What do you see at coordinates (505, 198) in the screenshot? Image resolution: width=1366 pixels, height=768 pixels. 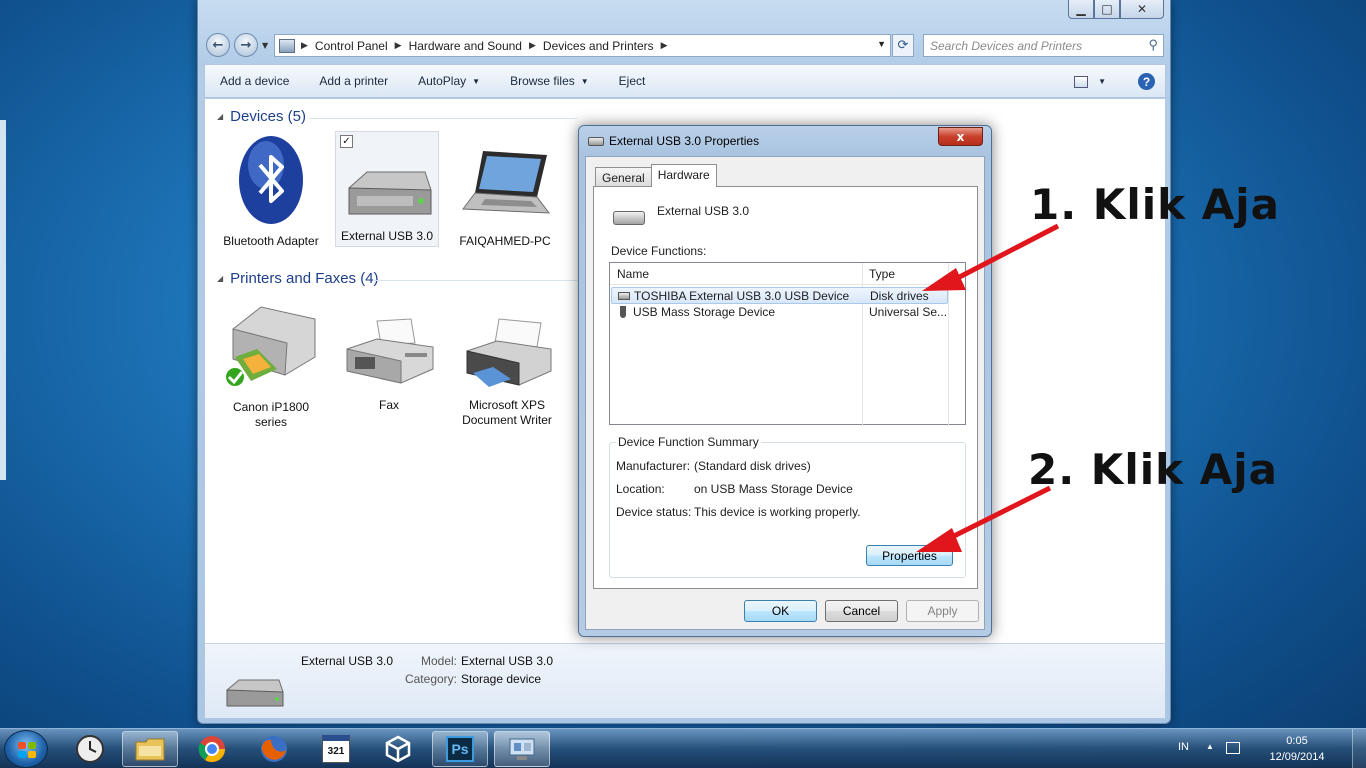 I see `device-computer: FAIQAHMED-PC` at bounding box center [505, 198].